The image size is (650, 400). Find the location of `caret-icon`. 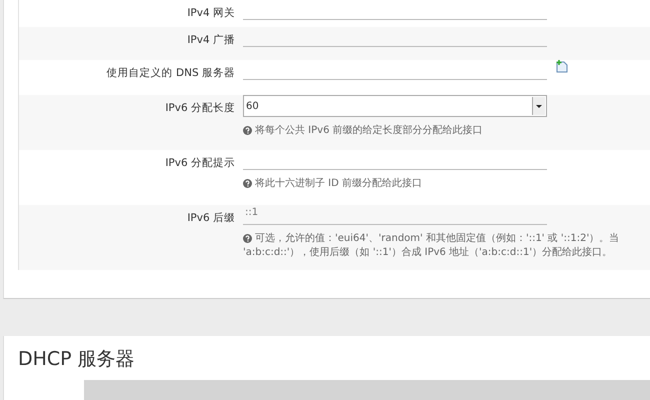

caret-icon is located at coordinates (538, 106).